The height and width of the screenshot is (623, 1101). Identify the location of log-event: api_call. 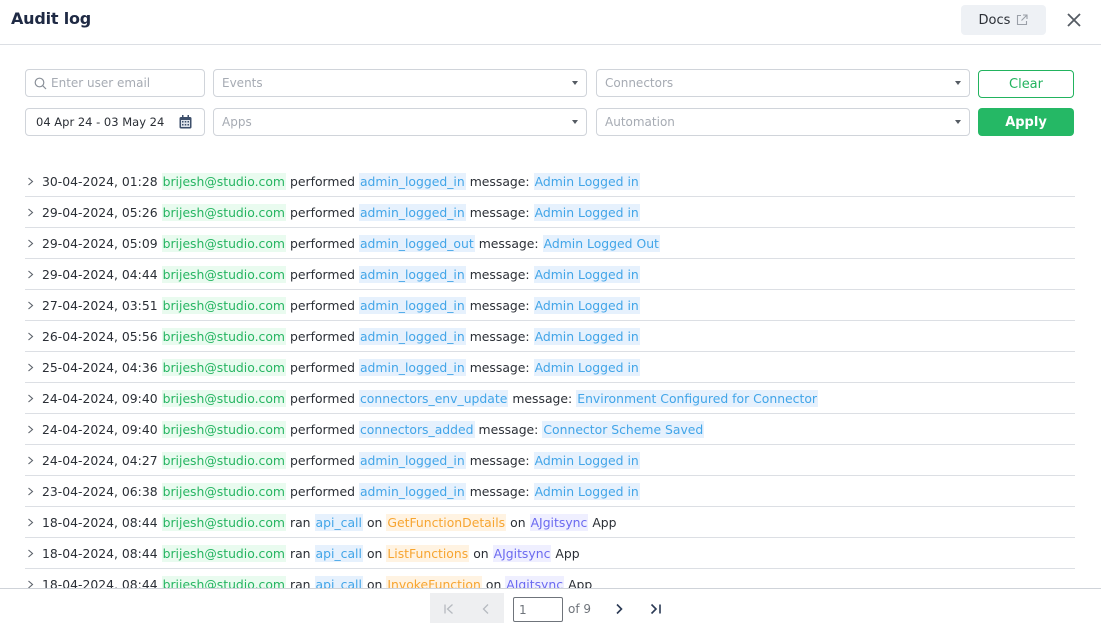
(338, 522).